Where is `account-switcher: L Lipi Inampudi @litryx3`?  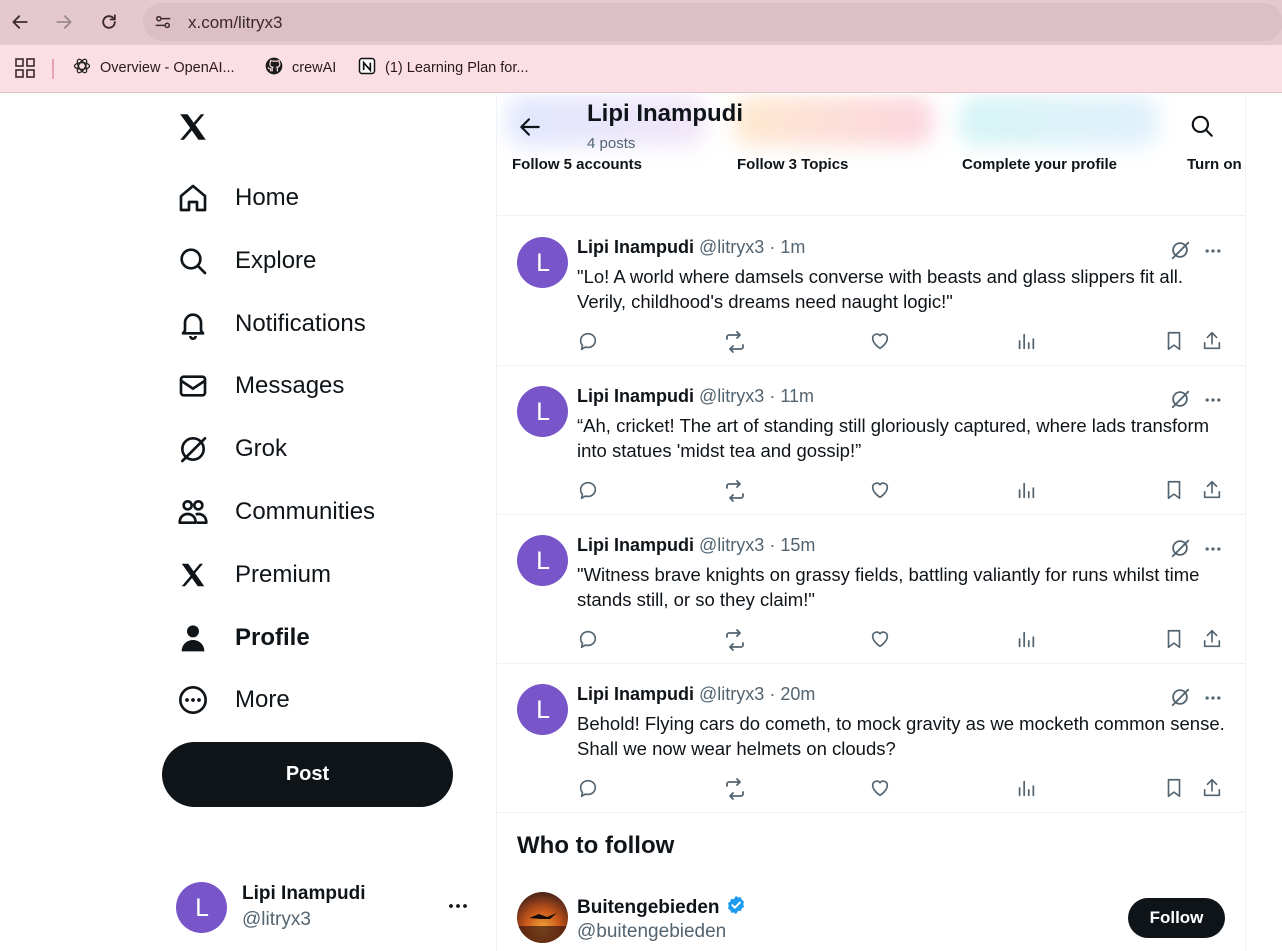
account-switcher: L Lipi Inampudi @litryx3 is located at coordinates (326, 908).